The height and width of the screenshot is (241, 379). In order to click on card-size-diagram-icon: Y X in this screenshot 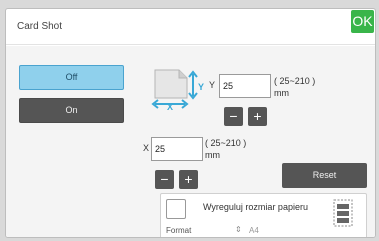, I will do `click(177, 89)`.